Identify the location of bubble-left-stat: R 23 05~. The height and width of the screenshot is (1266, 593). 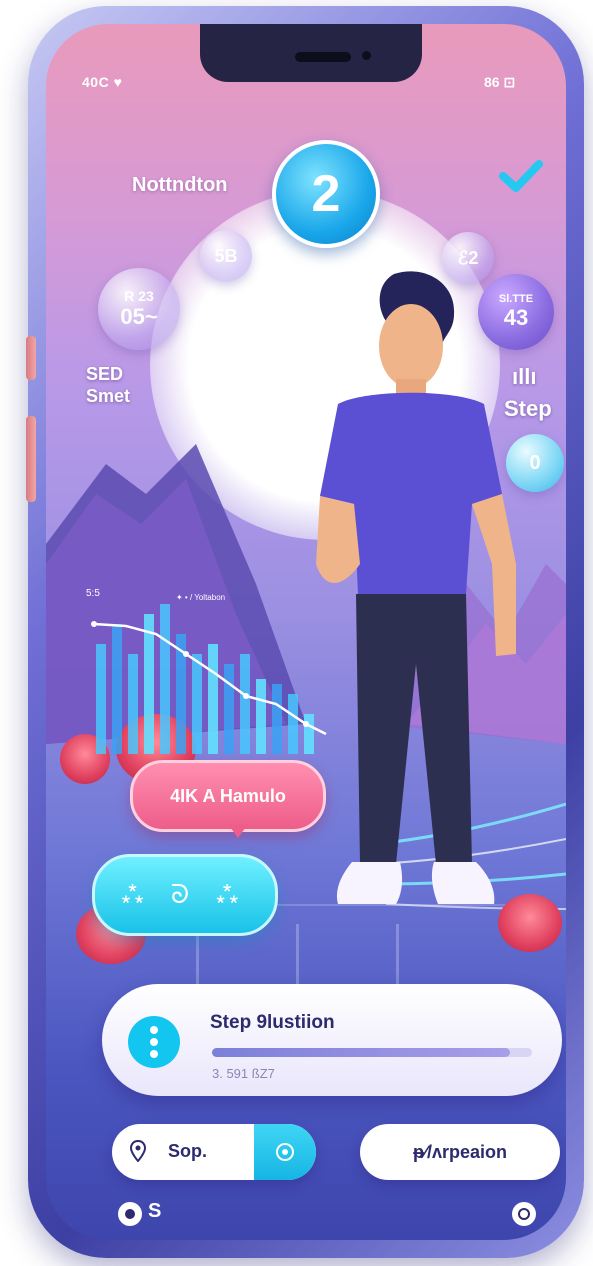
(139, 309).